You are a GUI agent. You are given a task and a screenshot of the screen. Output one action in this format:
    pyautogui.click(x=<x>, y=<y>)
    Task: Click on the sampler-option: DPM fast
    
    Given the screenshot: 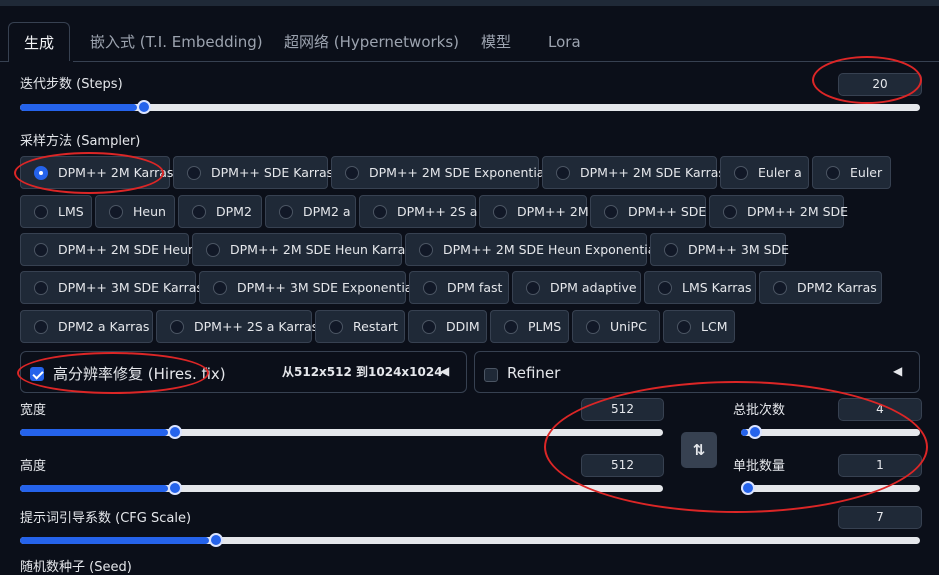 What is the action you would take?
    pyautogui.click(x=459, y=287)
    